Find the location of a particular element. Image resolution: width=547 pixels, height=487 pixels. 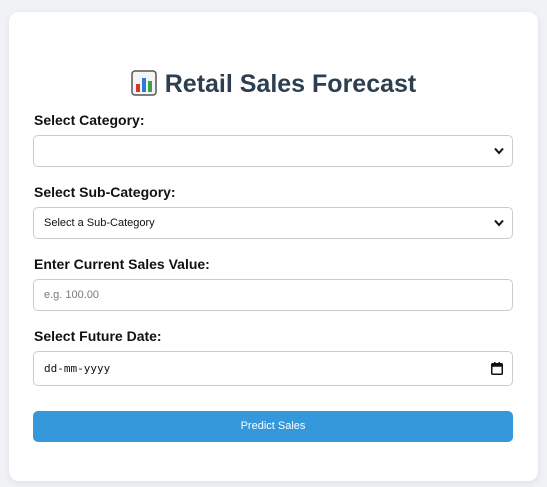

future-date-label: Select Future Date: is located at coordinates (98, 336).